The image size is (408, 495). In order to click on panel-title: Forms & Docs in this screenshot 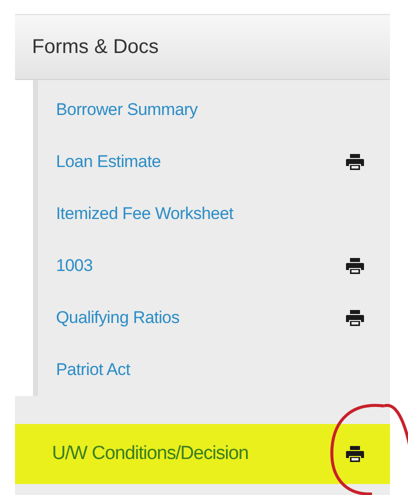, I will do `click(95, 47)`.